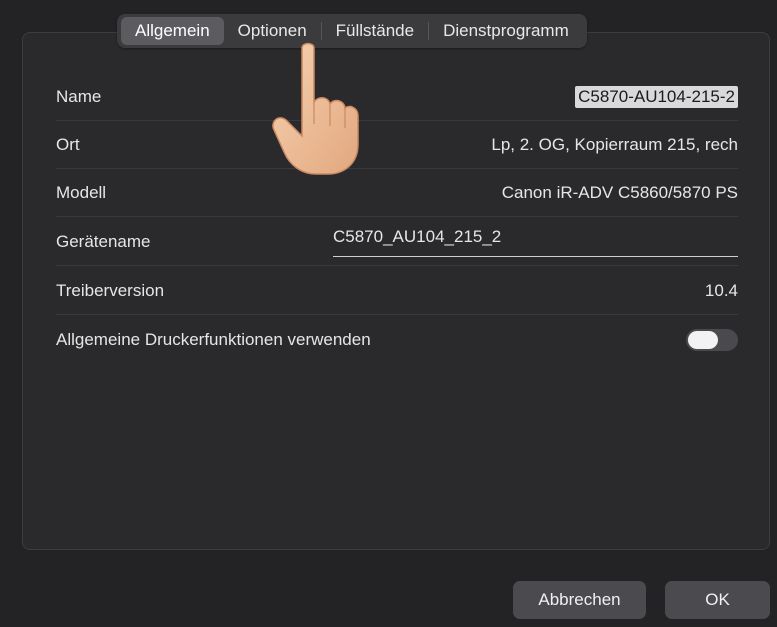 The height and width of the screenshot is (627, 777). What do you see at coordinates (535, 237) in the screenshot?
I see `device-name-input` at bounding box center [535, 237].